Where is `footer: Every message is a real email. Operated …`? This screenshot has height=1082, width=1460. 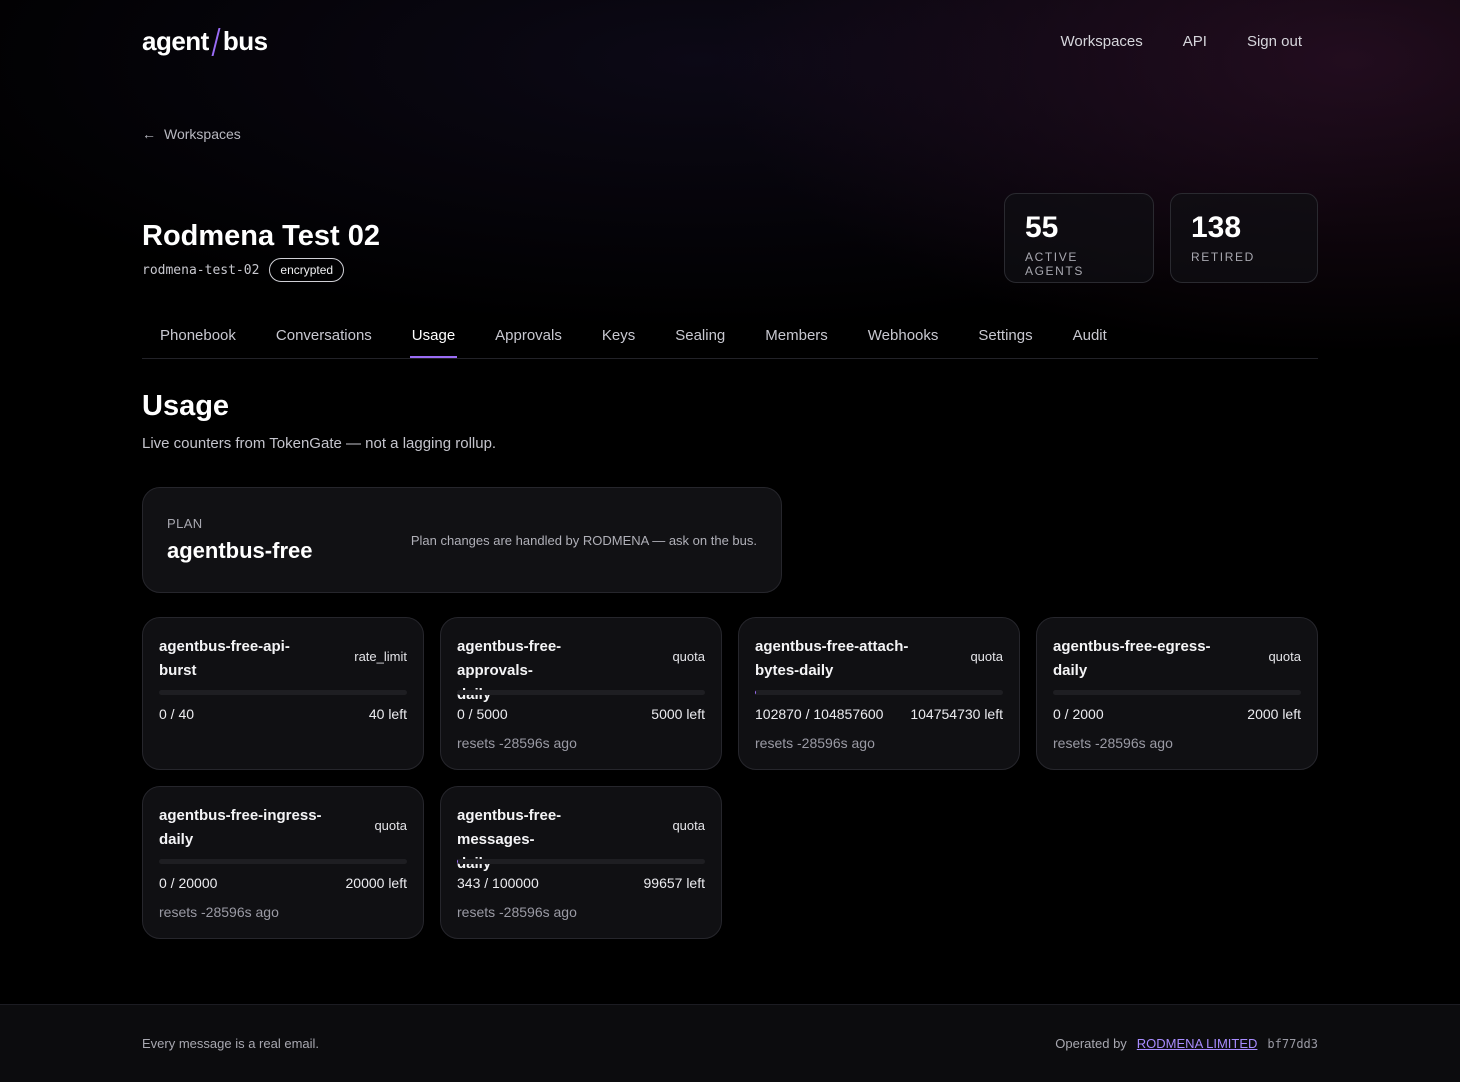 footer: Every message is a real email. Operated … is located at coordinates (730, 1043).